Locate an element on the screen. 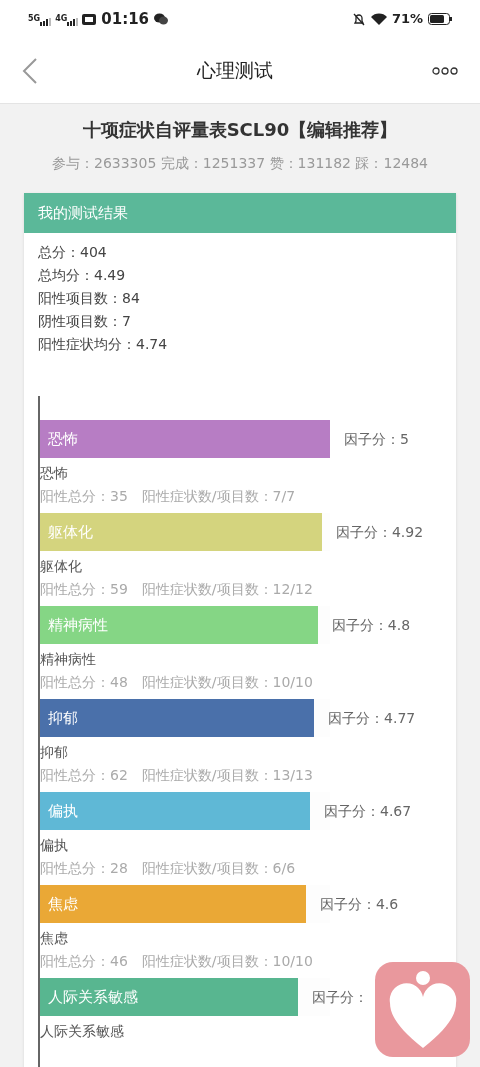 This screenshot has height=1067, width=480. summary-line: 总均分：4.49 is located at coordinates (82, 275).